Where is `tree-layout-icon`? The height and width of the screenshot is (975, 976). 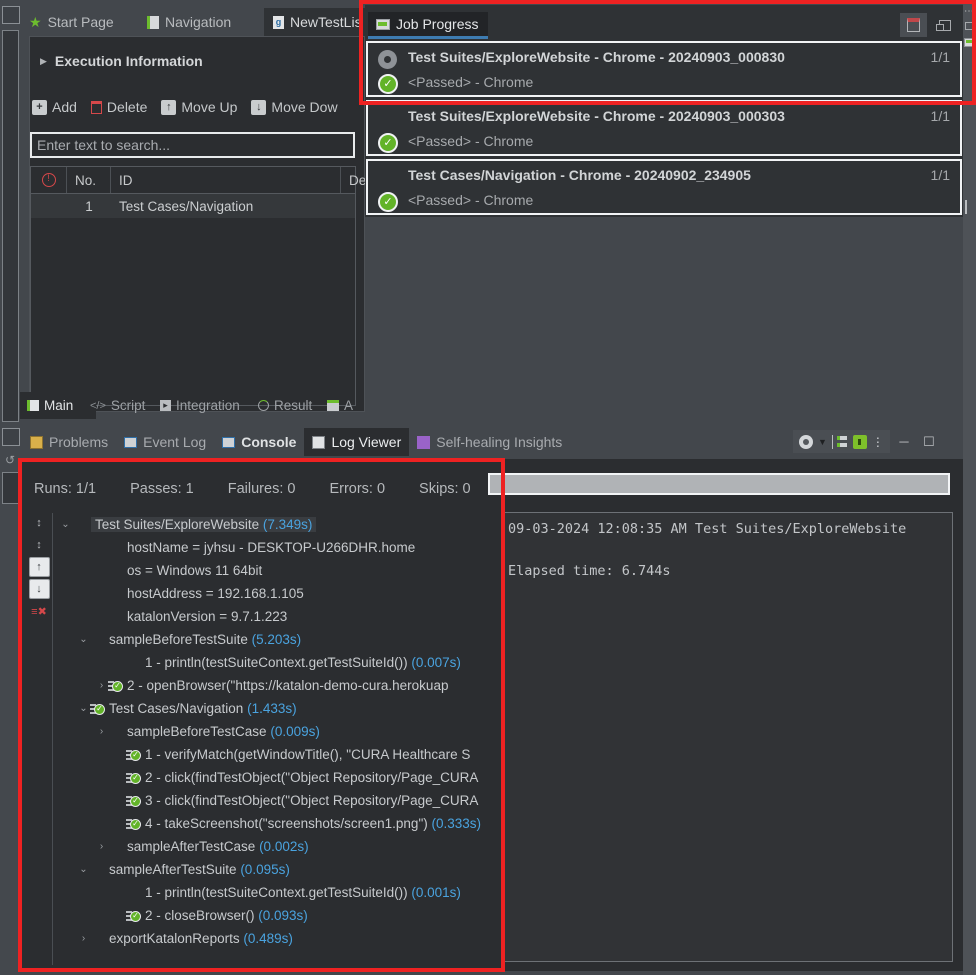 tree-layout-icon is located at coordinates (839, 441).